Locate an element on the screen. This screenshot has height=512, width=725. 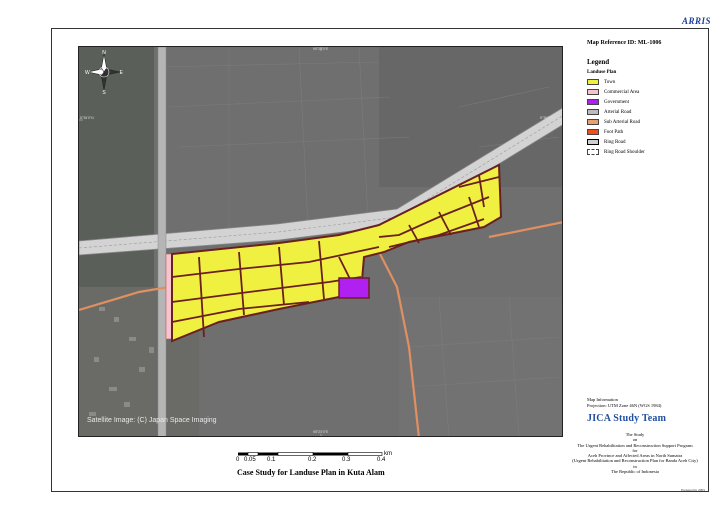
satellite-southeast-fields is located at coordinates (480, 366).